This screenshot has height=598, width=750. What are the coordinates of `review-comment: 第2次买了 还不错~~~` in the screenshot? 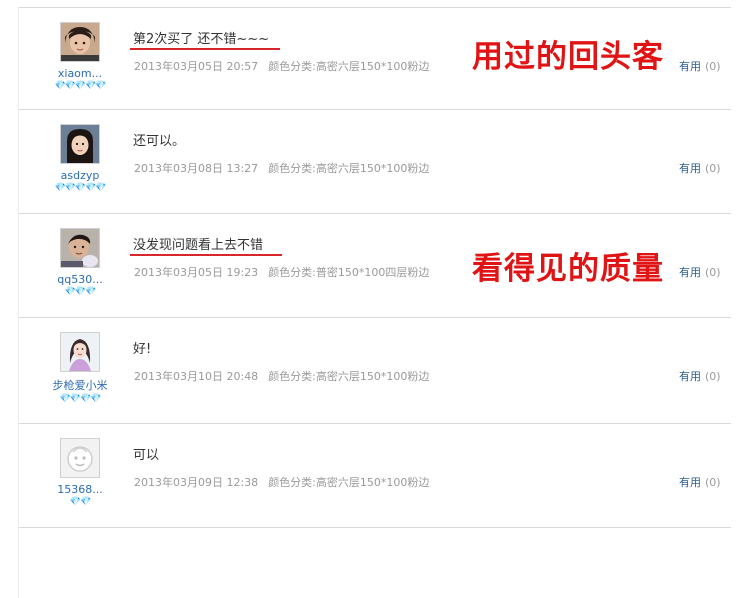 It's located at (201, 39).